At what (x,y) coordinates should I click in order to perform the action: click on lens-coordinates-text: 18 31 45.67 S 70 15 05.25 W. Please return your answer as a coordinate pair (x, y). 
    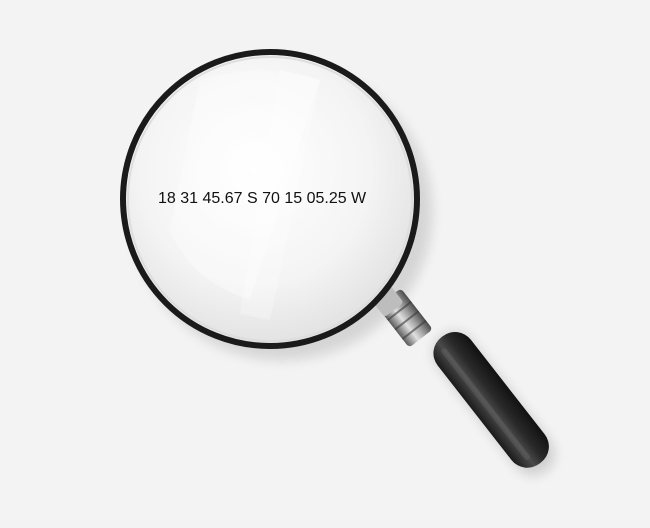
    Looking at the image, I should click on (262, 198).